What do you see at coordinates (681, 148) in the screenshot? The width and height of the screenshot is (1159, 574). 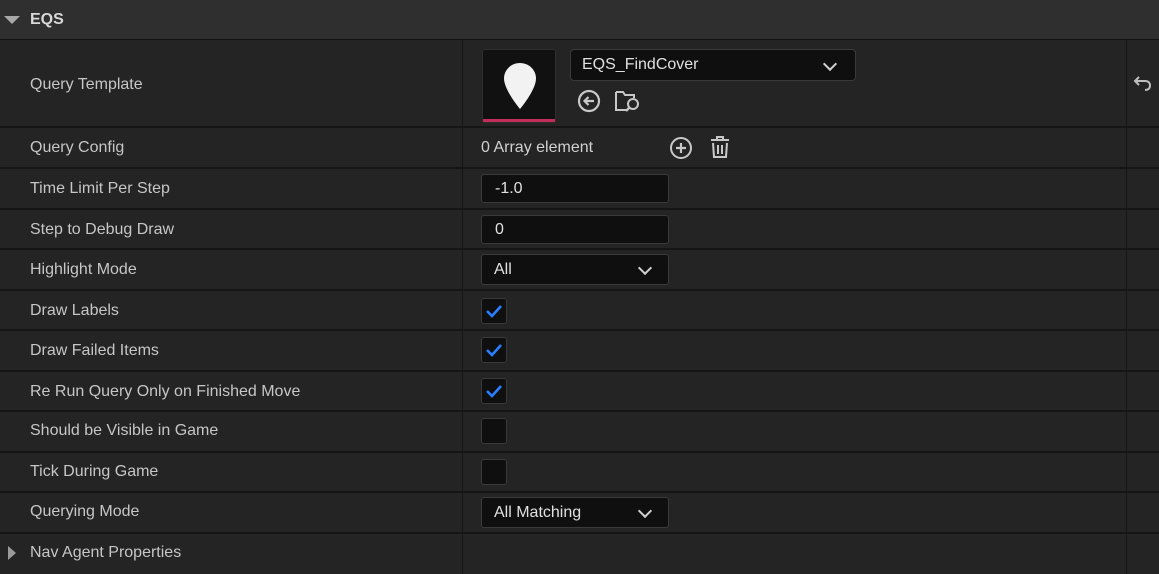 I see `add-element-icon` at bounding box center [681, 148].